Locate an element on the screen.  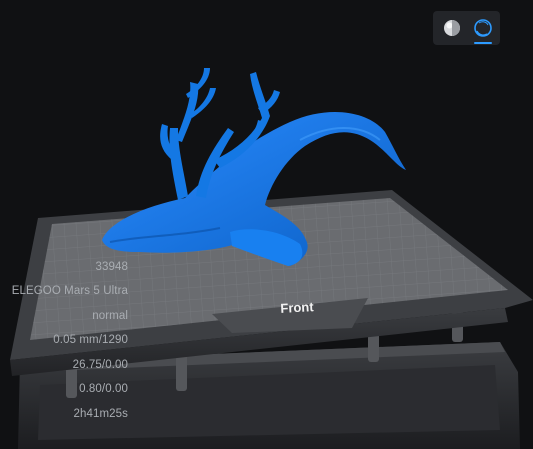
print-quality: normal is located at coordinates (110, 316).